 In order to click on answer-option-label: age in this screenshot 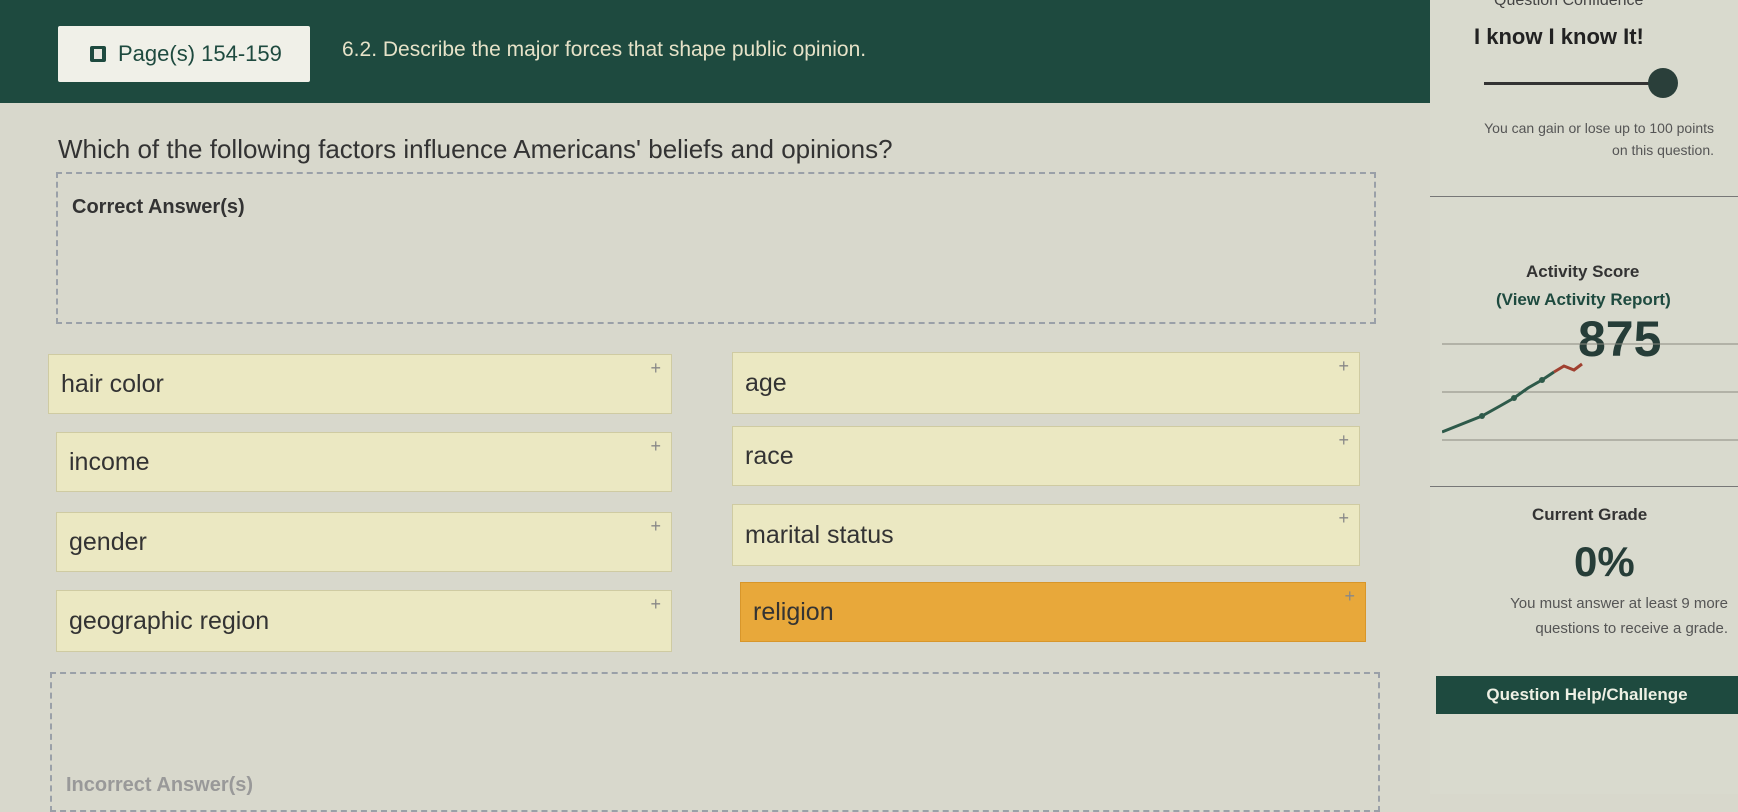, I will do `click(766, 382)`.